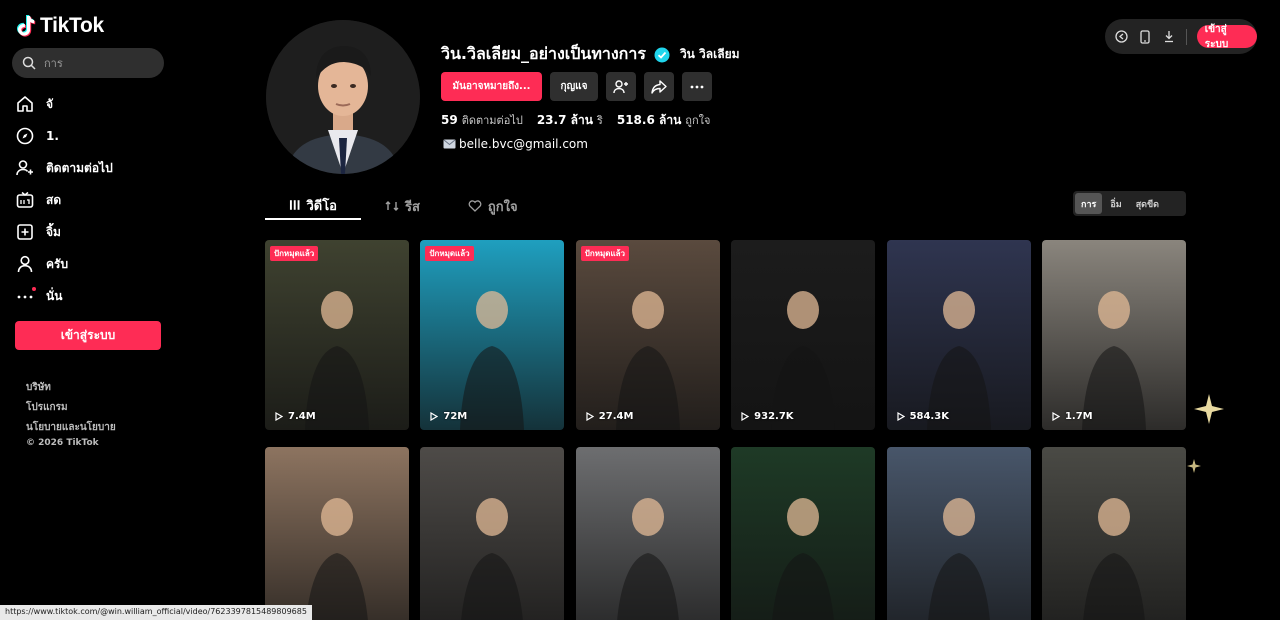 Image resolution: width=1280 pixels, height=620 pixels. Describe the element at coordinates (412, 207) in the screenshot. I see `tab-label: รีส` at that location.